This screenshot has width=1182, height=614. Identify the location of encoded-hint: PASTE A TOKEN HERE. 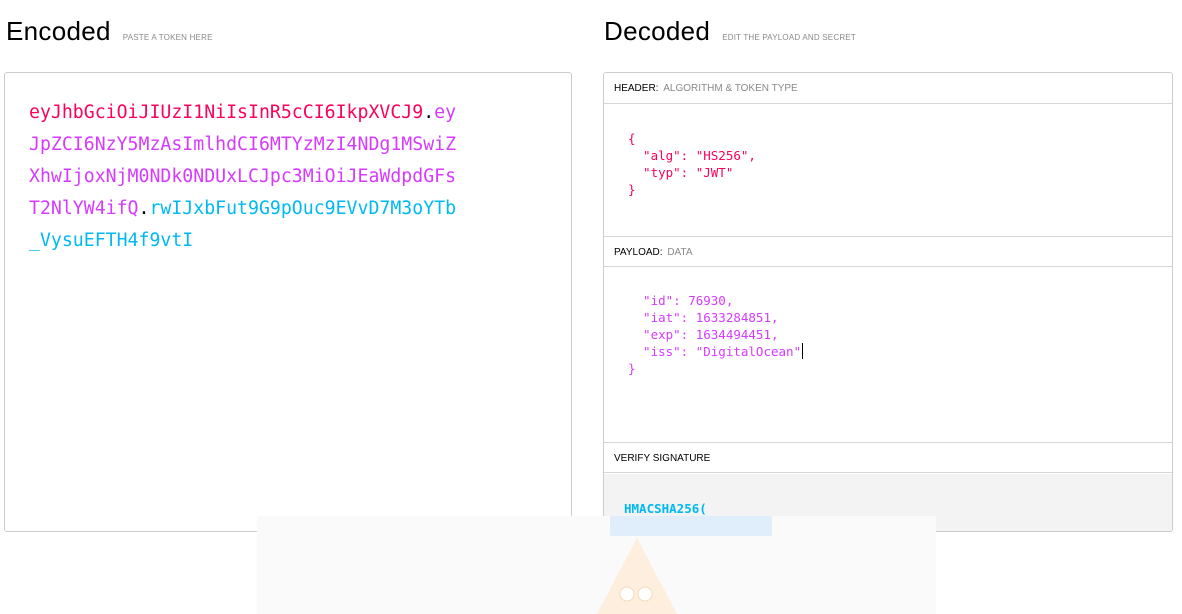
(167, 37).